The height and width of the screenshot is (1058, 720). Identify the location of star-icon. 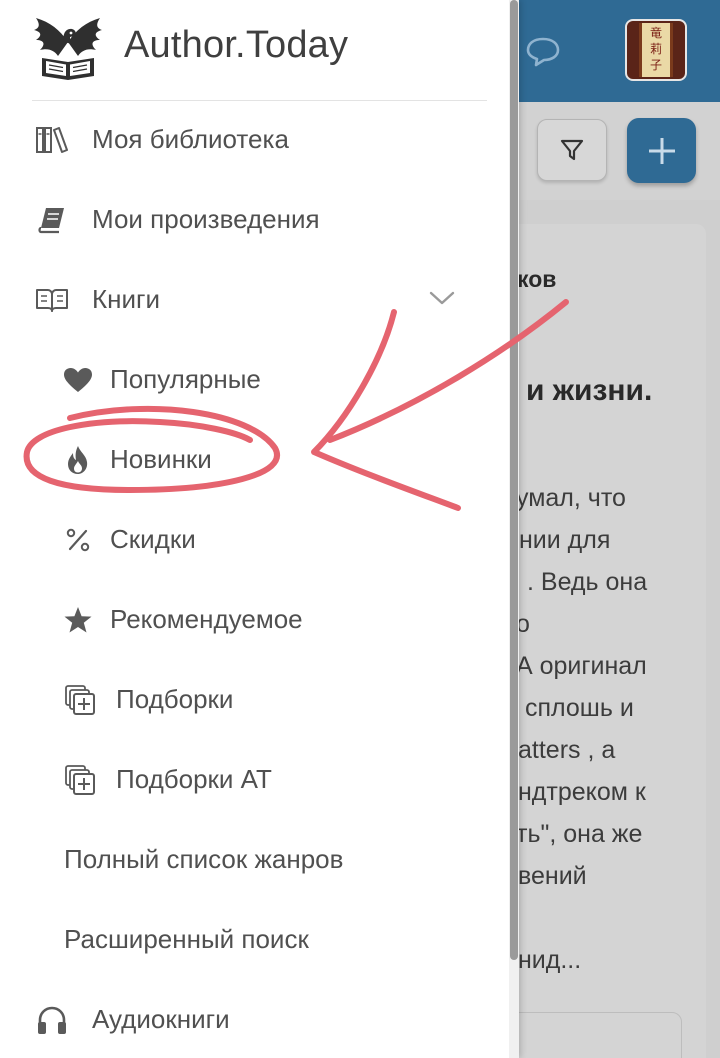
(78, 620).